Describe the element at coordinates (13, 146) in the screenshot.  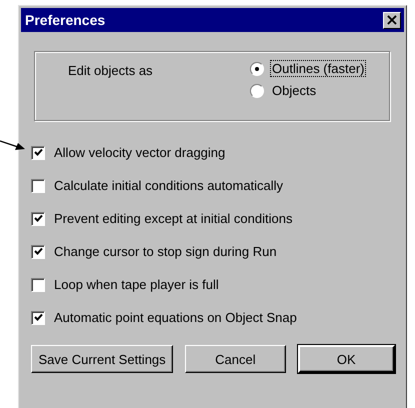
I see `annotation-arrow` at that location.